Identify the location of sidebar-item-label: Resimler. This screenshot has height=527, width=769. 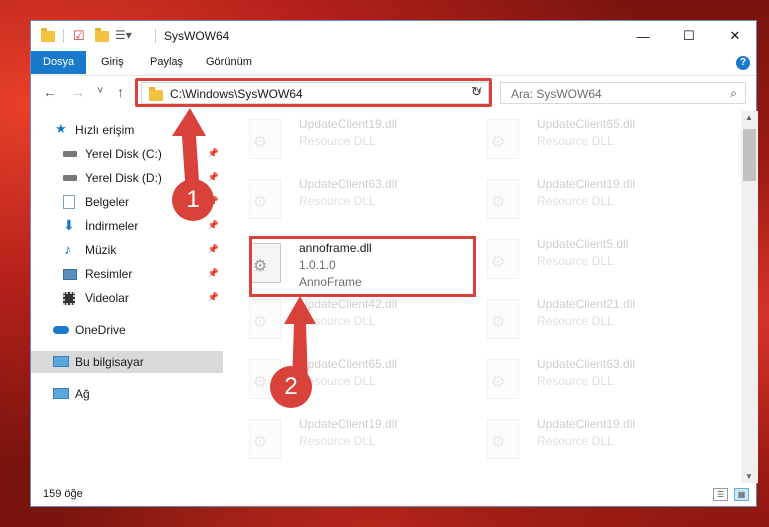
(109, 274).